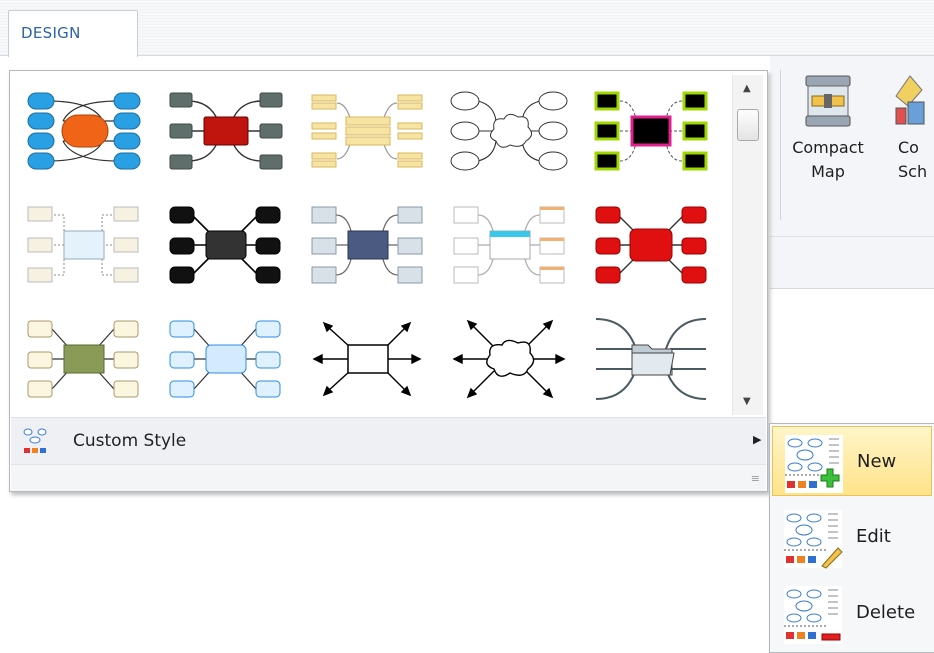 The image size is (934, 653). What do you see at coordinates (51, 33) in the screenshot?
I see `tab-design-label: DESIGN` at bounding box center [51, 33].